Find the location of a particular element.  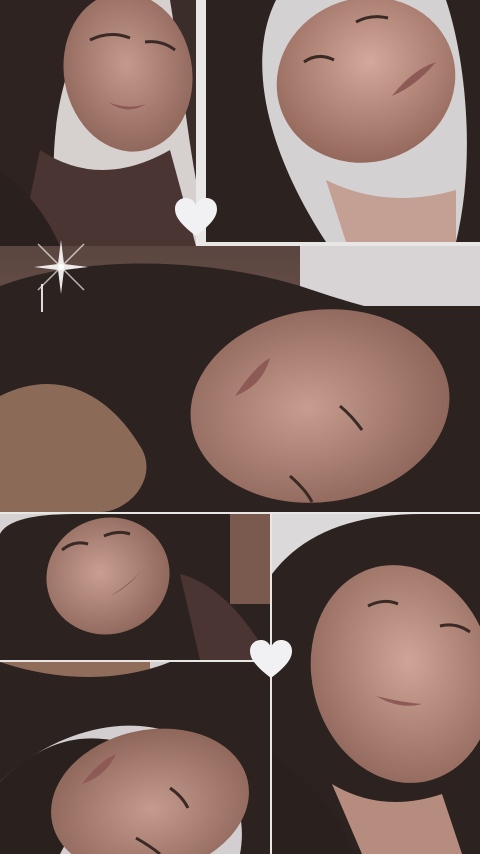

sparkle-icon is located at coordinates (61, 267).